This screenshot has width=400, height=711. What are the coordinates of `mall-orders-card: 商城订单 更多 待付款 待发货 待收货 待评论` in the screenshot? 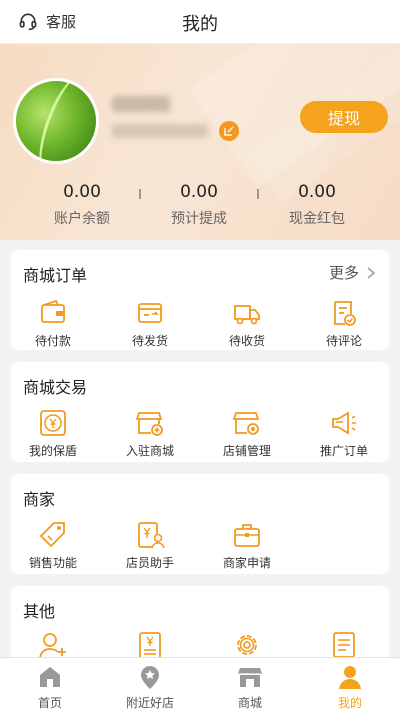 It's located at (200, 300).